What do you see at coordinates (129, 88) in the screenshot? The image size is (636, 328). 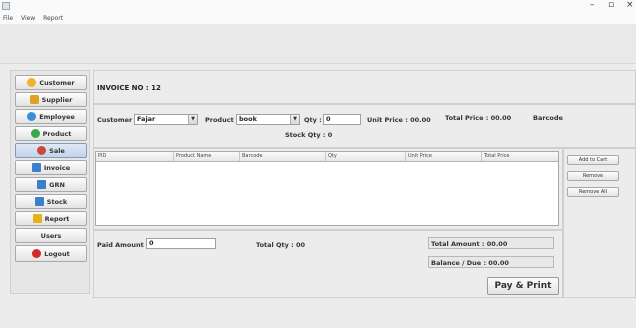 I see `invoice-number: INVOICE NO : 12` at bounding box center [129, 88].